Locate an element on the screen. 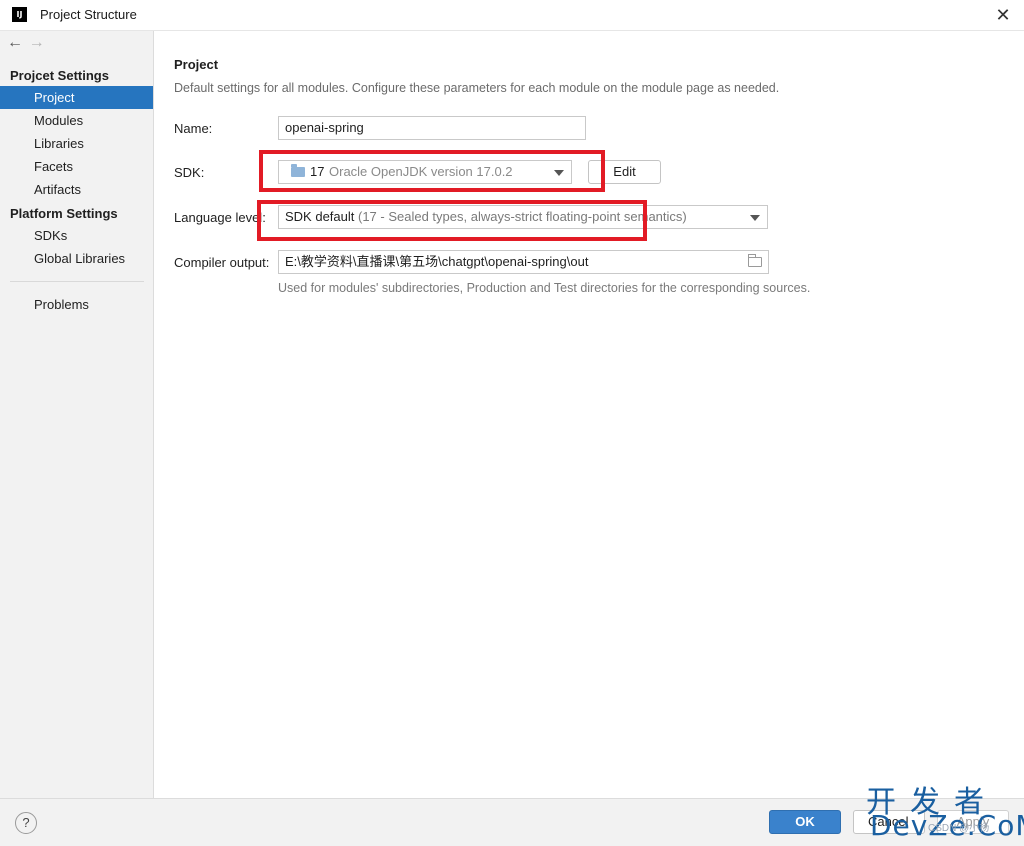  sidebar-separator is located at coordinates (77, 281).